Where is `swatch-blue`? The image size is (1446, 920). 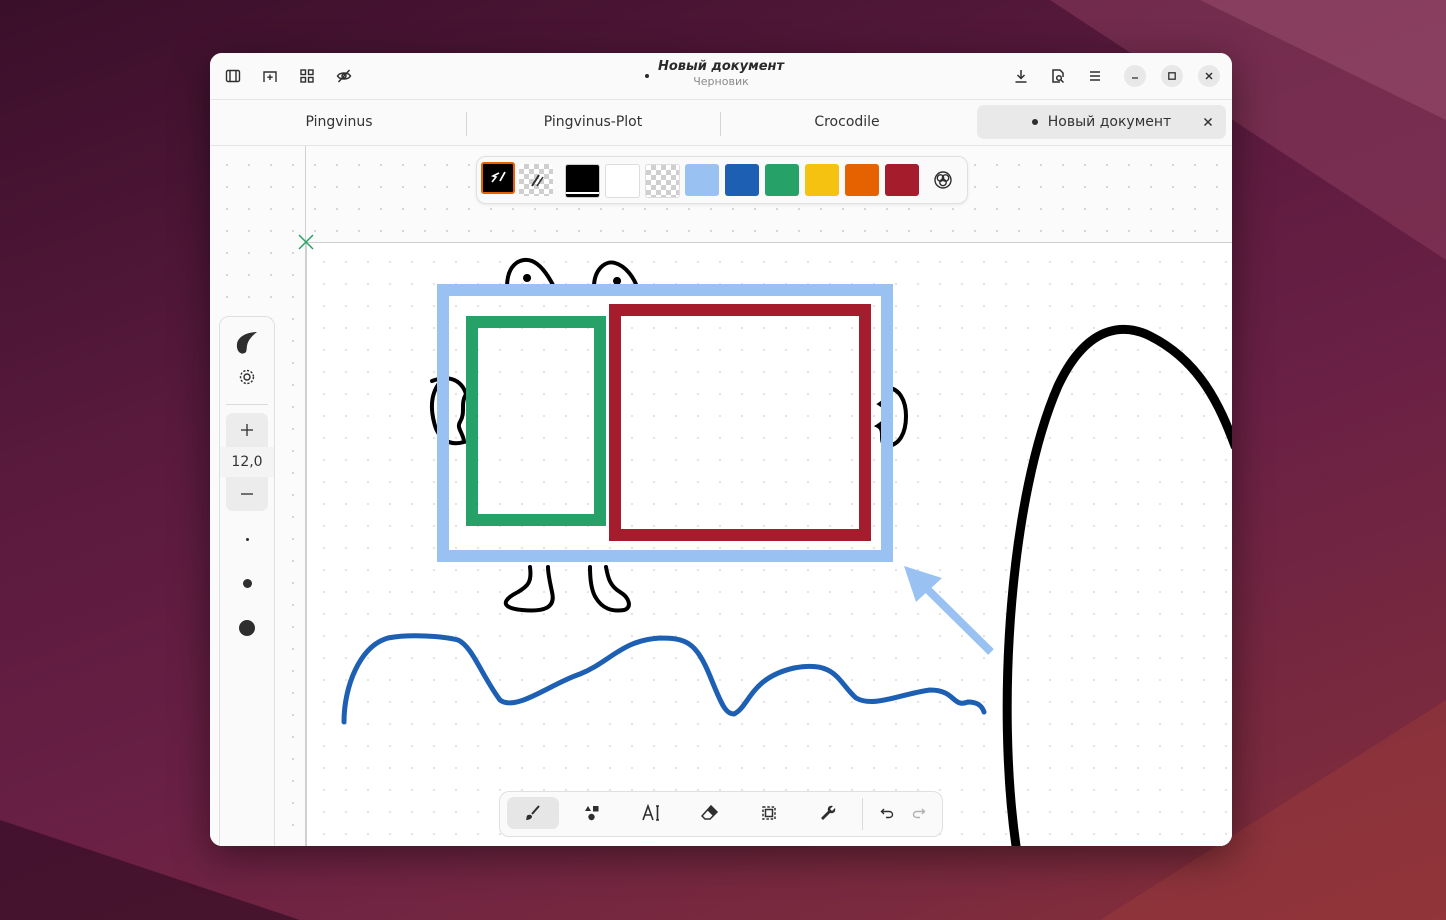 swatch-blue is located at coordinates (742, 180).